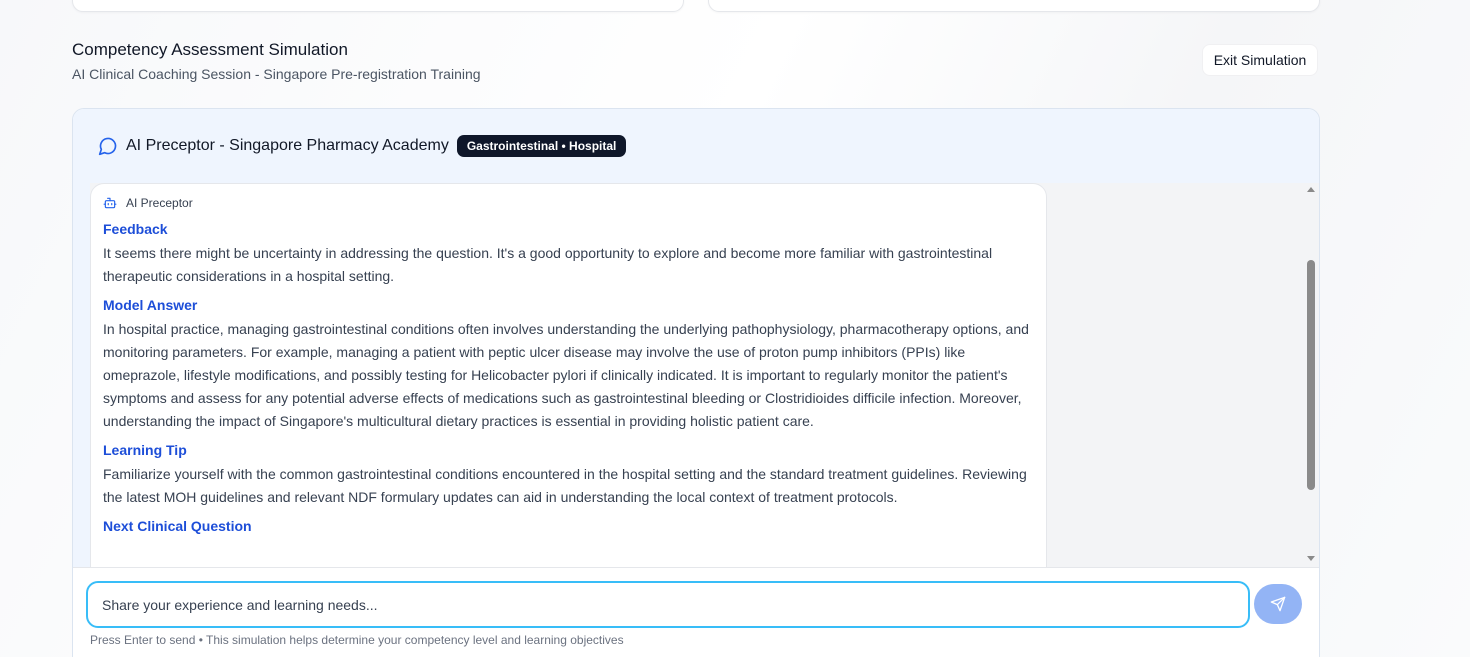 The height and width of the screenshot is (657, 1470). Describe the element at coordinates (145, 450) in the screenshot. I see `section-title-learning-tip: Learning Tip` at that location.